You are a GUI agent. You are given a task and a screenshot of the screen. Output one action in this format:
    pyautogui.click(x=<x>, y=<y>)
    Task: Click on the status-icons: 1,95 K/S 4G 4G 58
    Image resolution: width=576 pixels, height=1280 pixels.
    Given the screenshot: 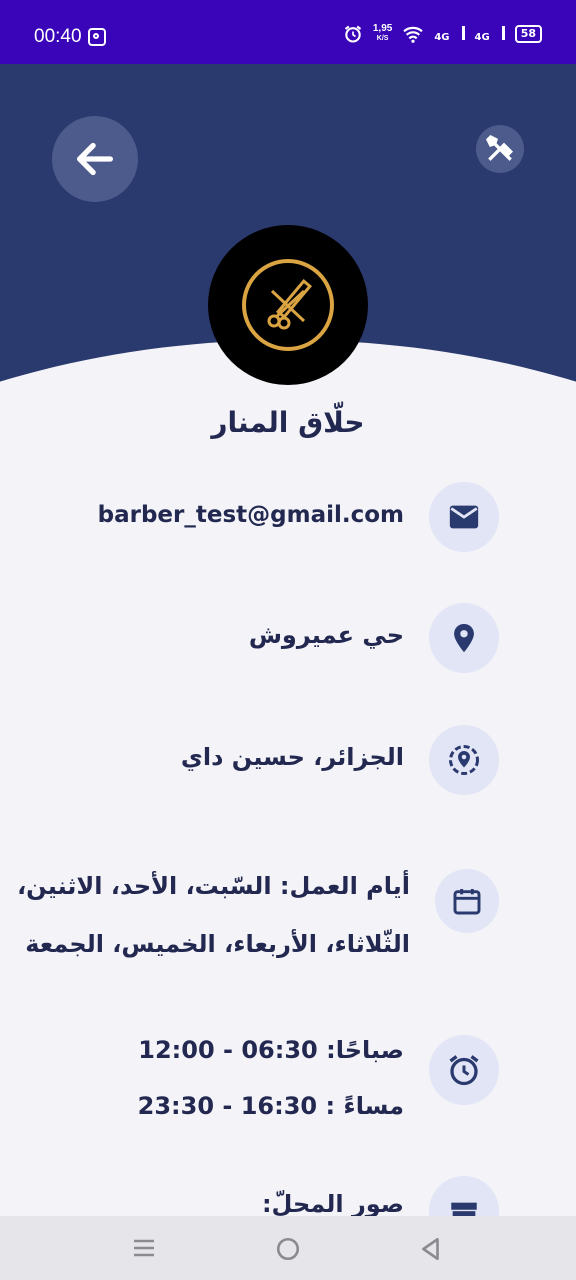 What is the action you would take?
    pyautogui.click(x=442, y=34)
    